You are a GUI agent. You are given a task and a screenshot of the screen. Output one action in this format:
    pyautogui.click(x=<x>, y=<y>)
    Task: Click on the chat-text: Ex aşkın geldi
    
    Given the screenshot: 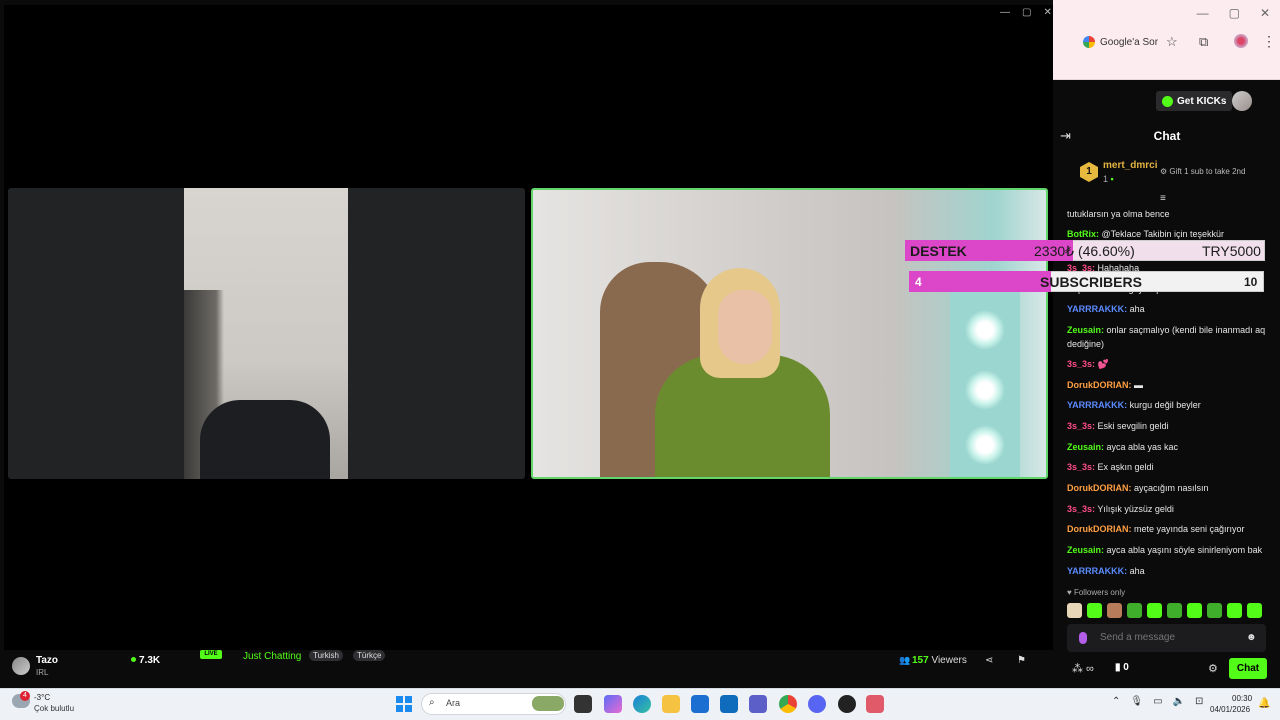 What is the action you would take?
    pyautogui.click(x=1124, y=467)
    